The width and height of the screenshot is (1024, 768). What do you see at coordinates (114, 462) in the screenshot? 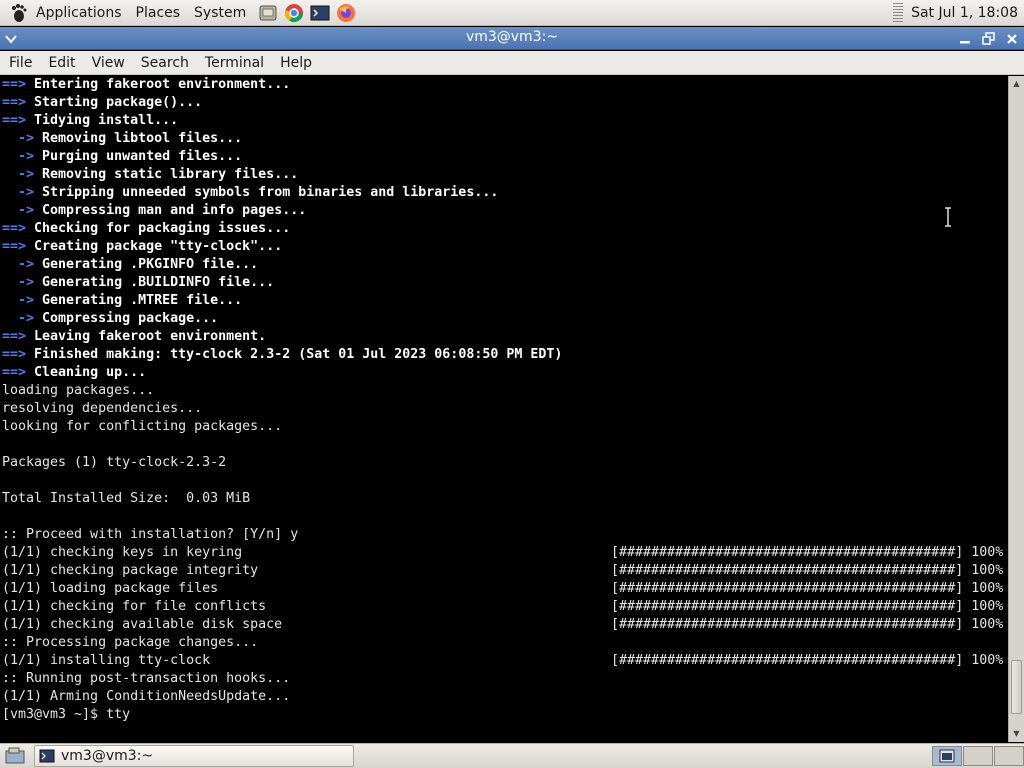
I see `terminal-line-text: Packages (1) tty-clock-2.3-2` at bounding box center [114, 462].